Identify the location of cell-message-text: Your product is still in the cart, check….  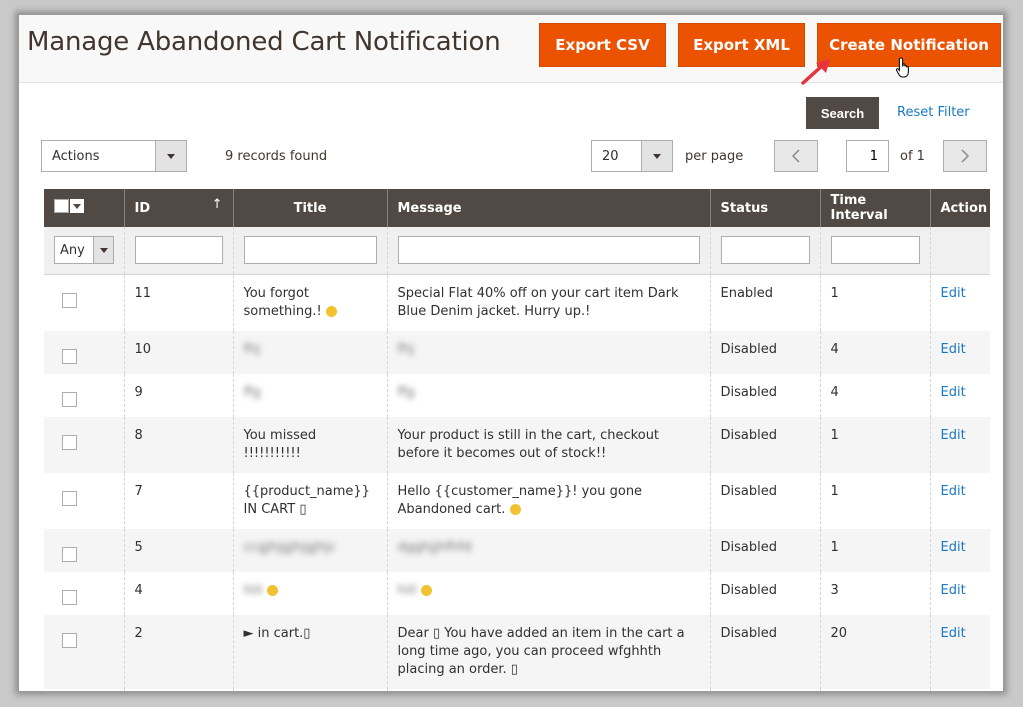
(528, 444).